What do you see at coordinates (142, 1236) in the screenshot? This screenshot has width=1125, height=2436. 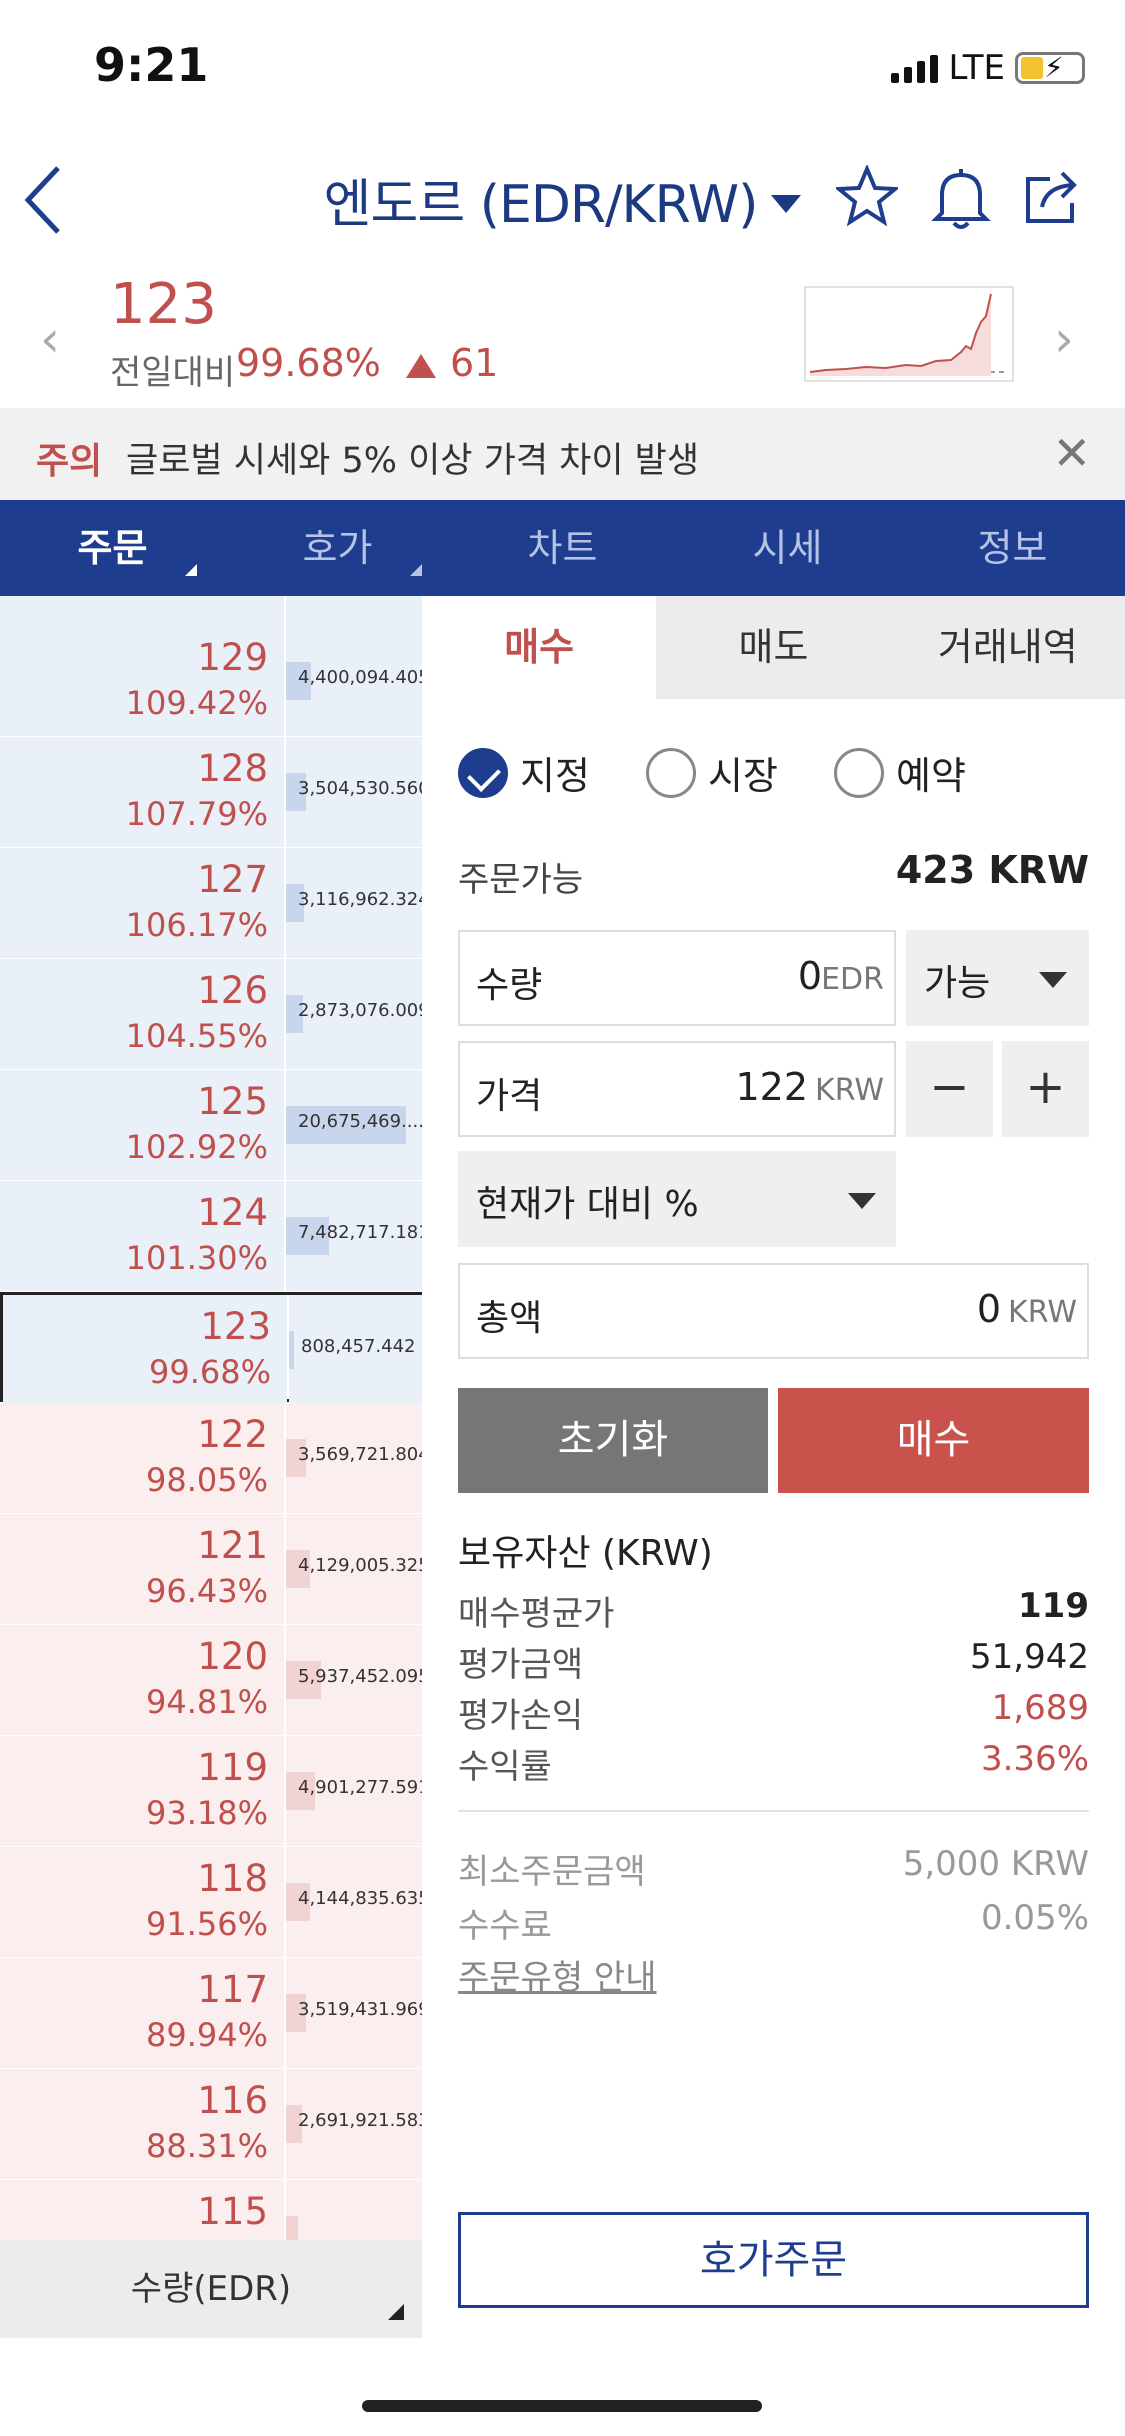 I see `orderbook-price-cell: 124 101.30%` at bounding box center [142, 1236].